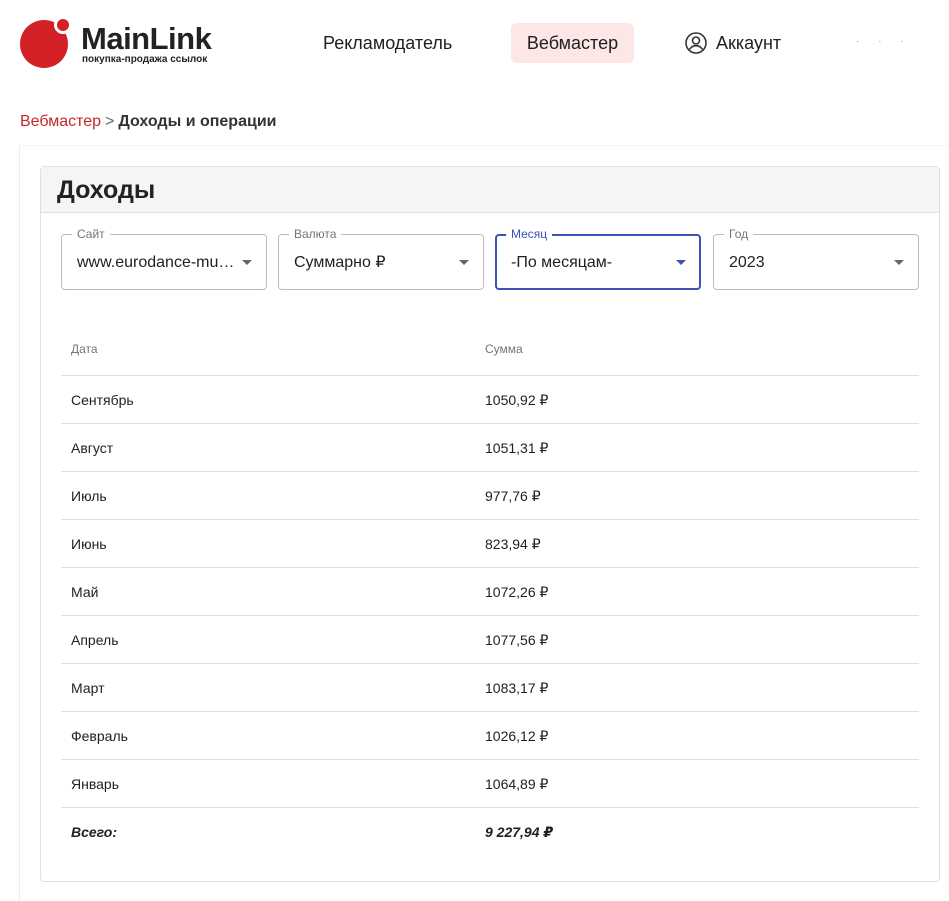  I want to click on site-select: Сайт www.eurodance-music.ru, so click(164, 258).